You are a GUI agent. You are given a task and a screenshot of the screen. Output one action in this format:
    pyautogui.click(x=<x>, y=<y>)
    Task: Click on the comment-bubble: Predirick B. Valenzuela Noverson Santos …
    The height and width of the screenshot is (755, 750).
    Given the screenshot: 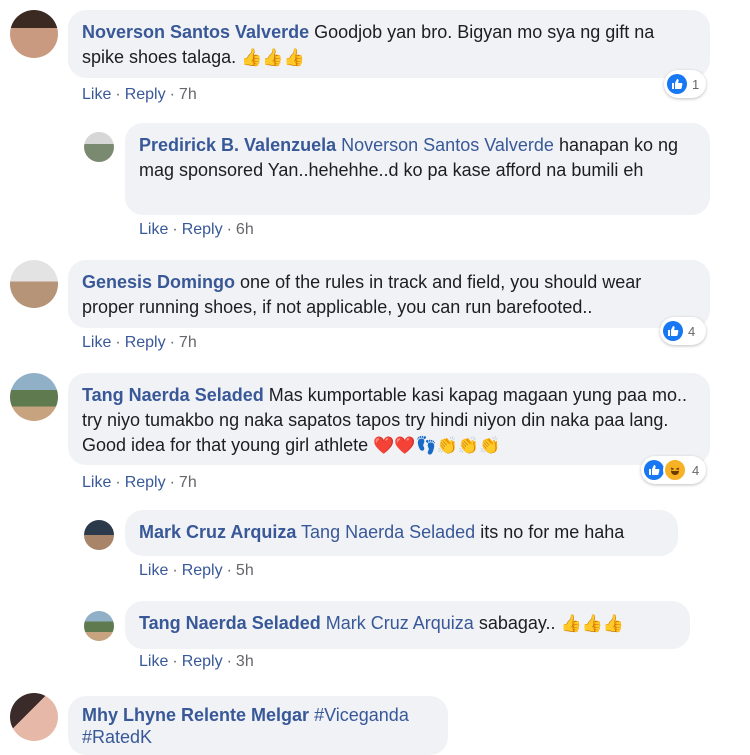 What is the action you would take?
    pyautogui.click(x=417, y=169)
    